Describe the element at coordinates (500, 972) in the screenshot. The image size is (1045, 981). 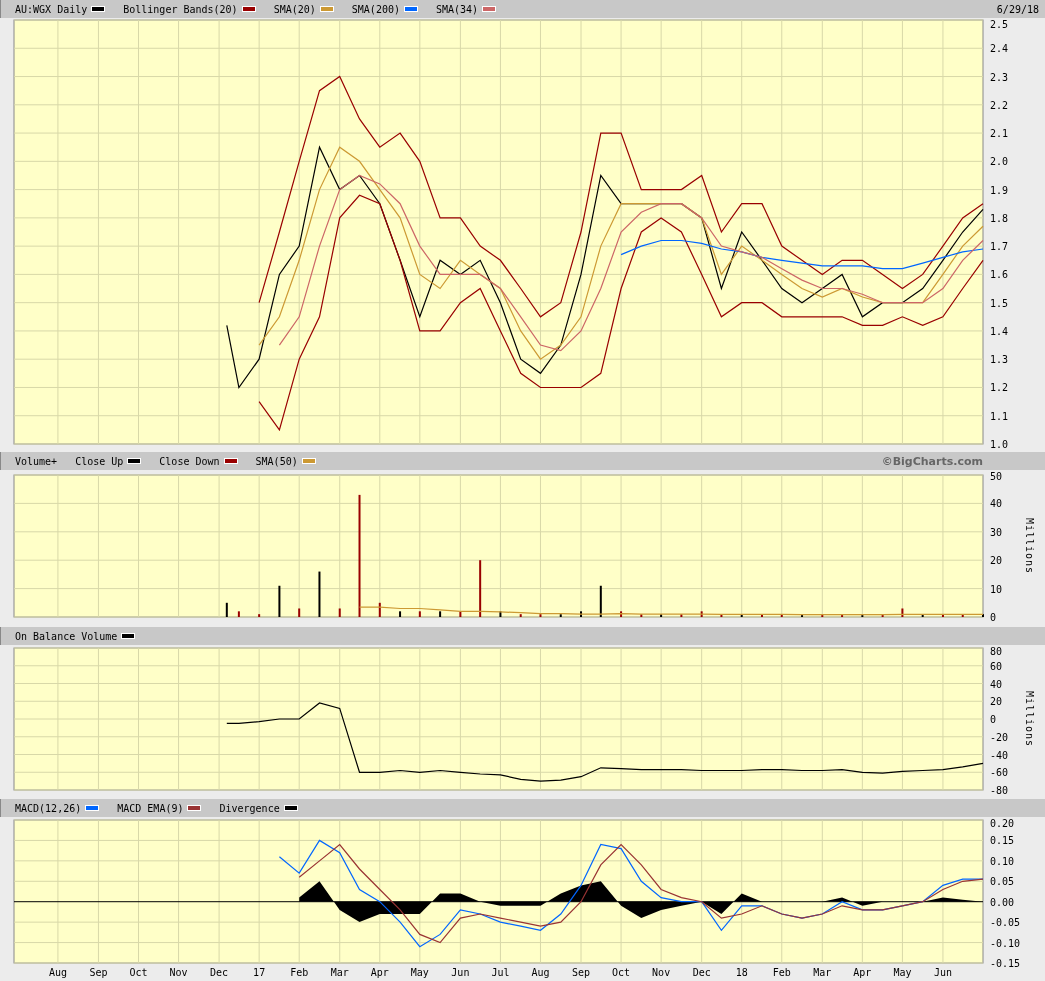
I see `month-label: Jul` at that location.